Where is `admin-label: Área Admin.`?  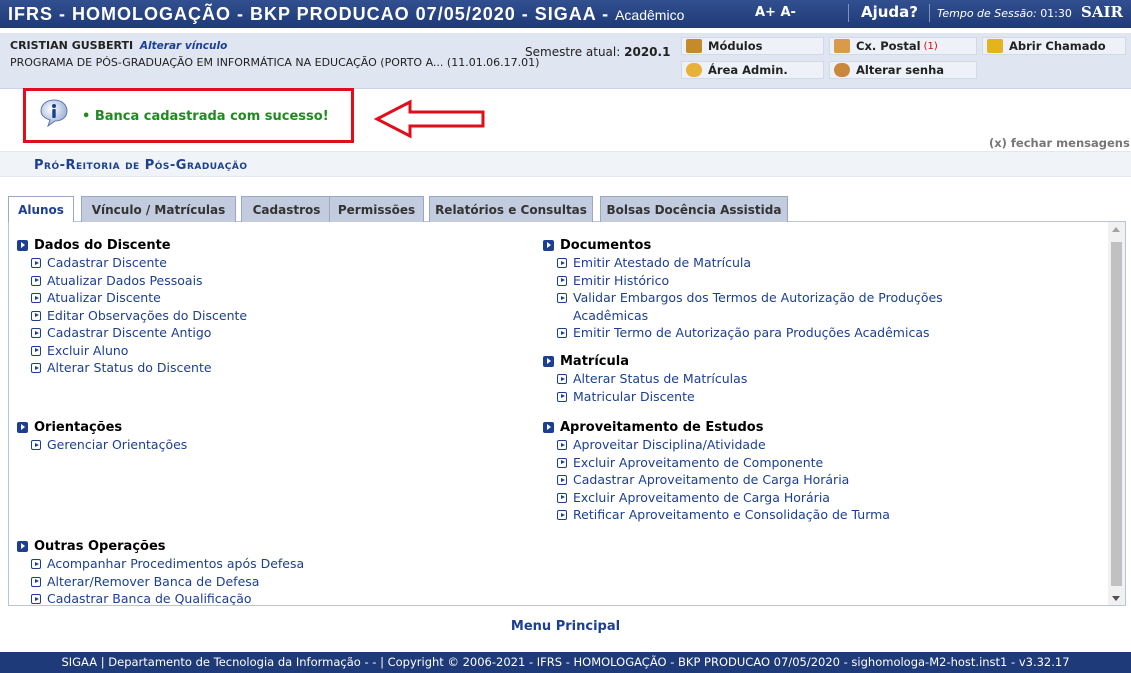 admin-label: Área Admin. is located at coordinates (748, 70).